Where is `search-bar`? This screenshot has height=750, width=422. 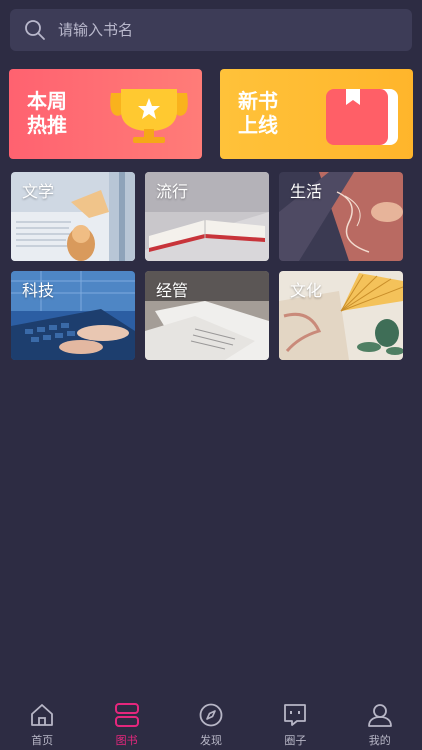 search-bar is located at coordinates (211, 30).